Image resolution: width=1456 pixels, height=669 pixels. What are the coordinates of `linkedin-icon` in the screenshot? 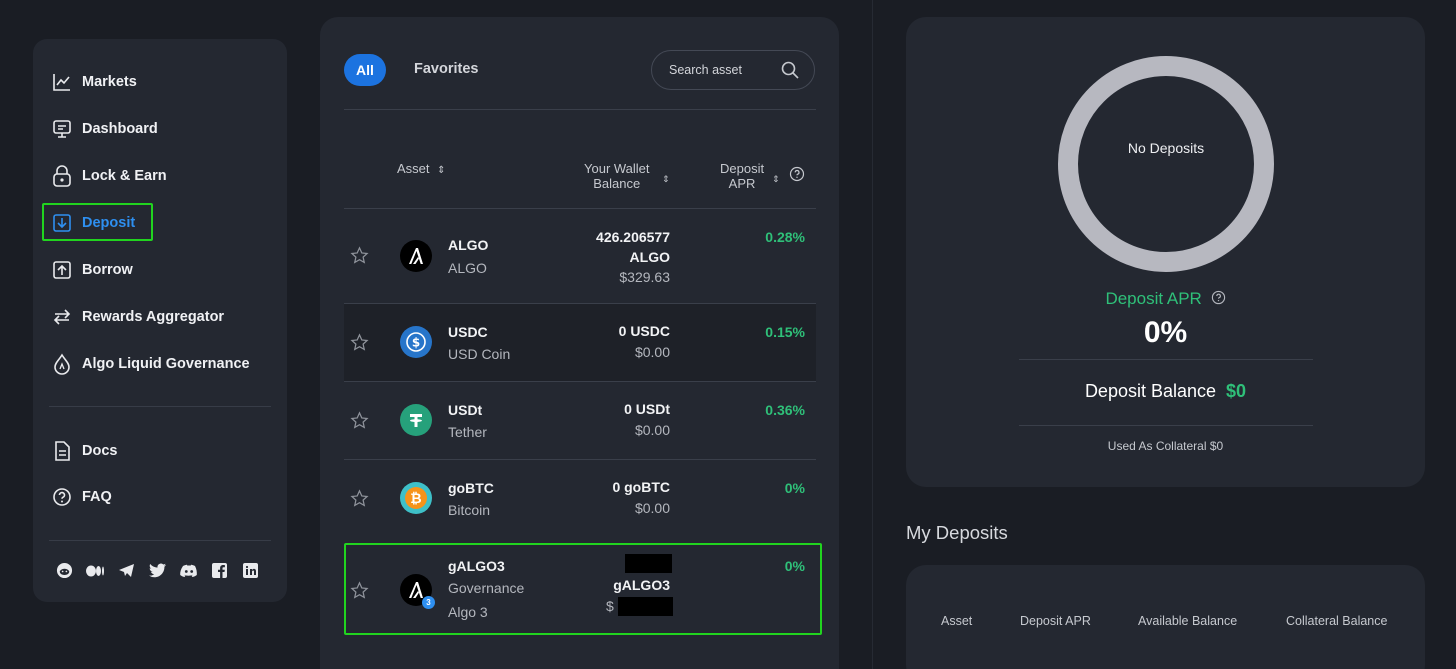 It's located at (250, 570).